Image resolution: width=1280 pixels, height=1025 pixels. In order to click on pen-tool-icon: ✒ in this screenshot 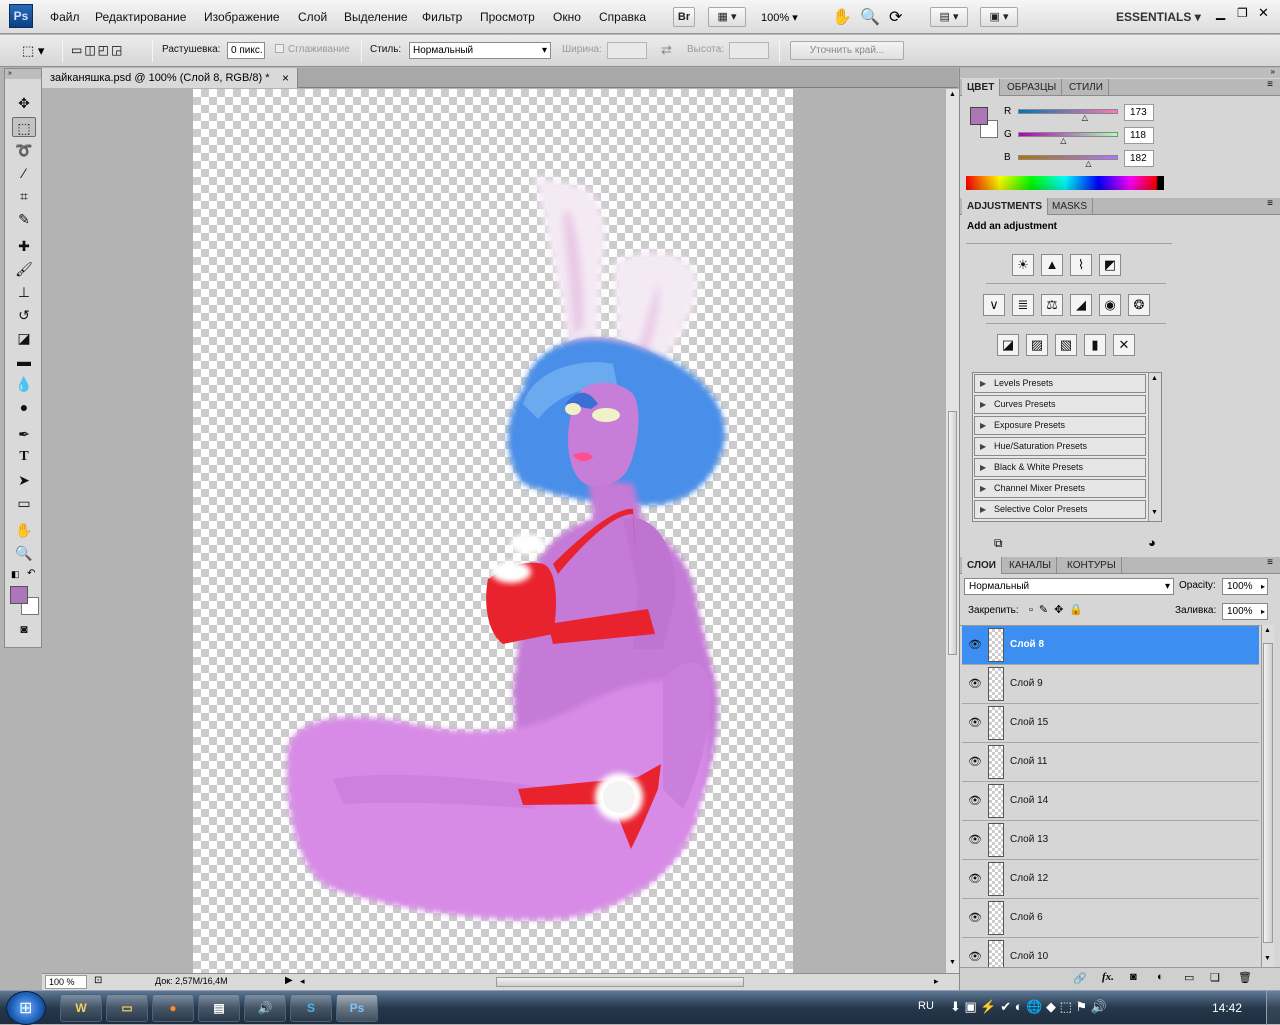, I will do `click(24, 434)`.